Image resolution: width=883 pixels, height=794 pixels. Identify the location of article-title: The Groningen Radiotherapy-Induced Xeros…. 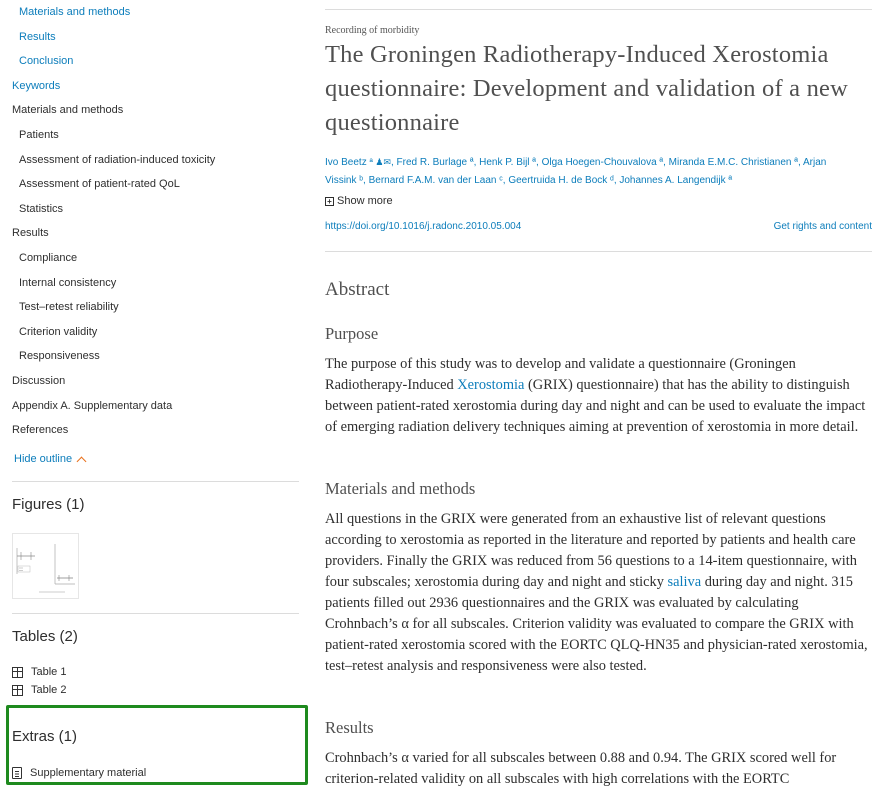
(586, 88).